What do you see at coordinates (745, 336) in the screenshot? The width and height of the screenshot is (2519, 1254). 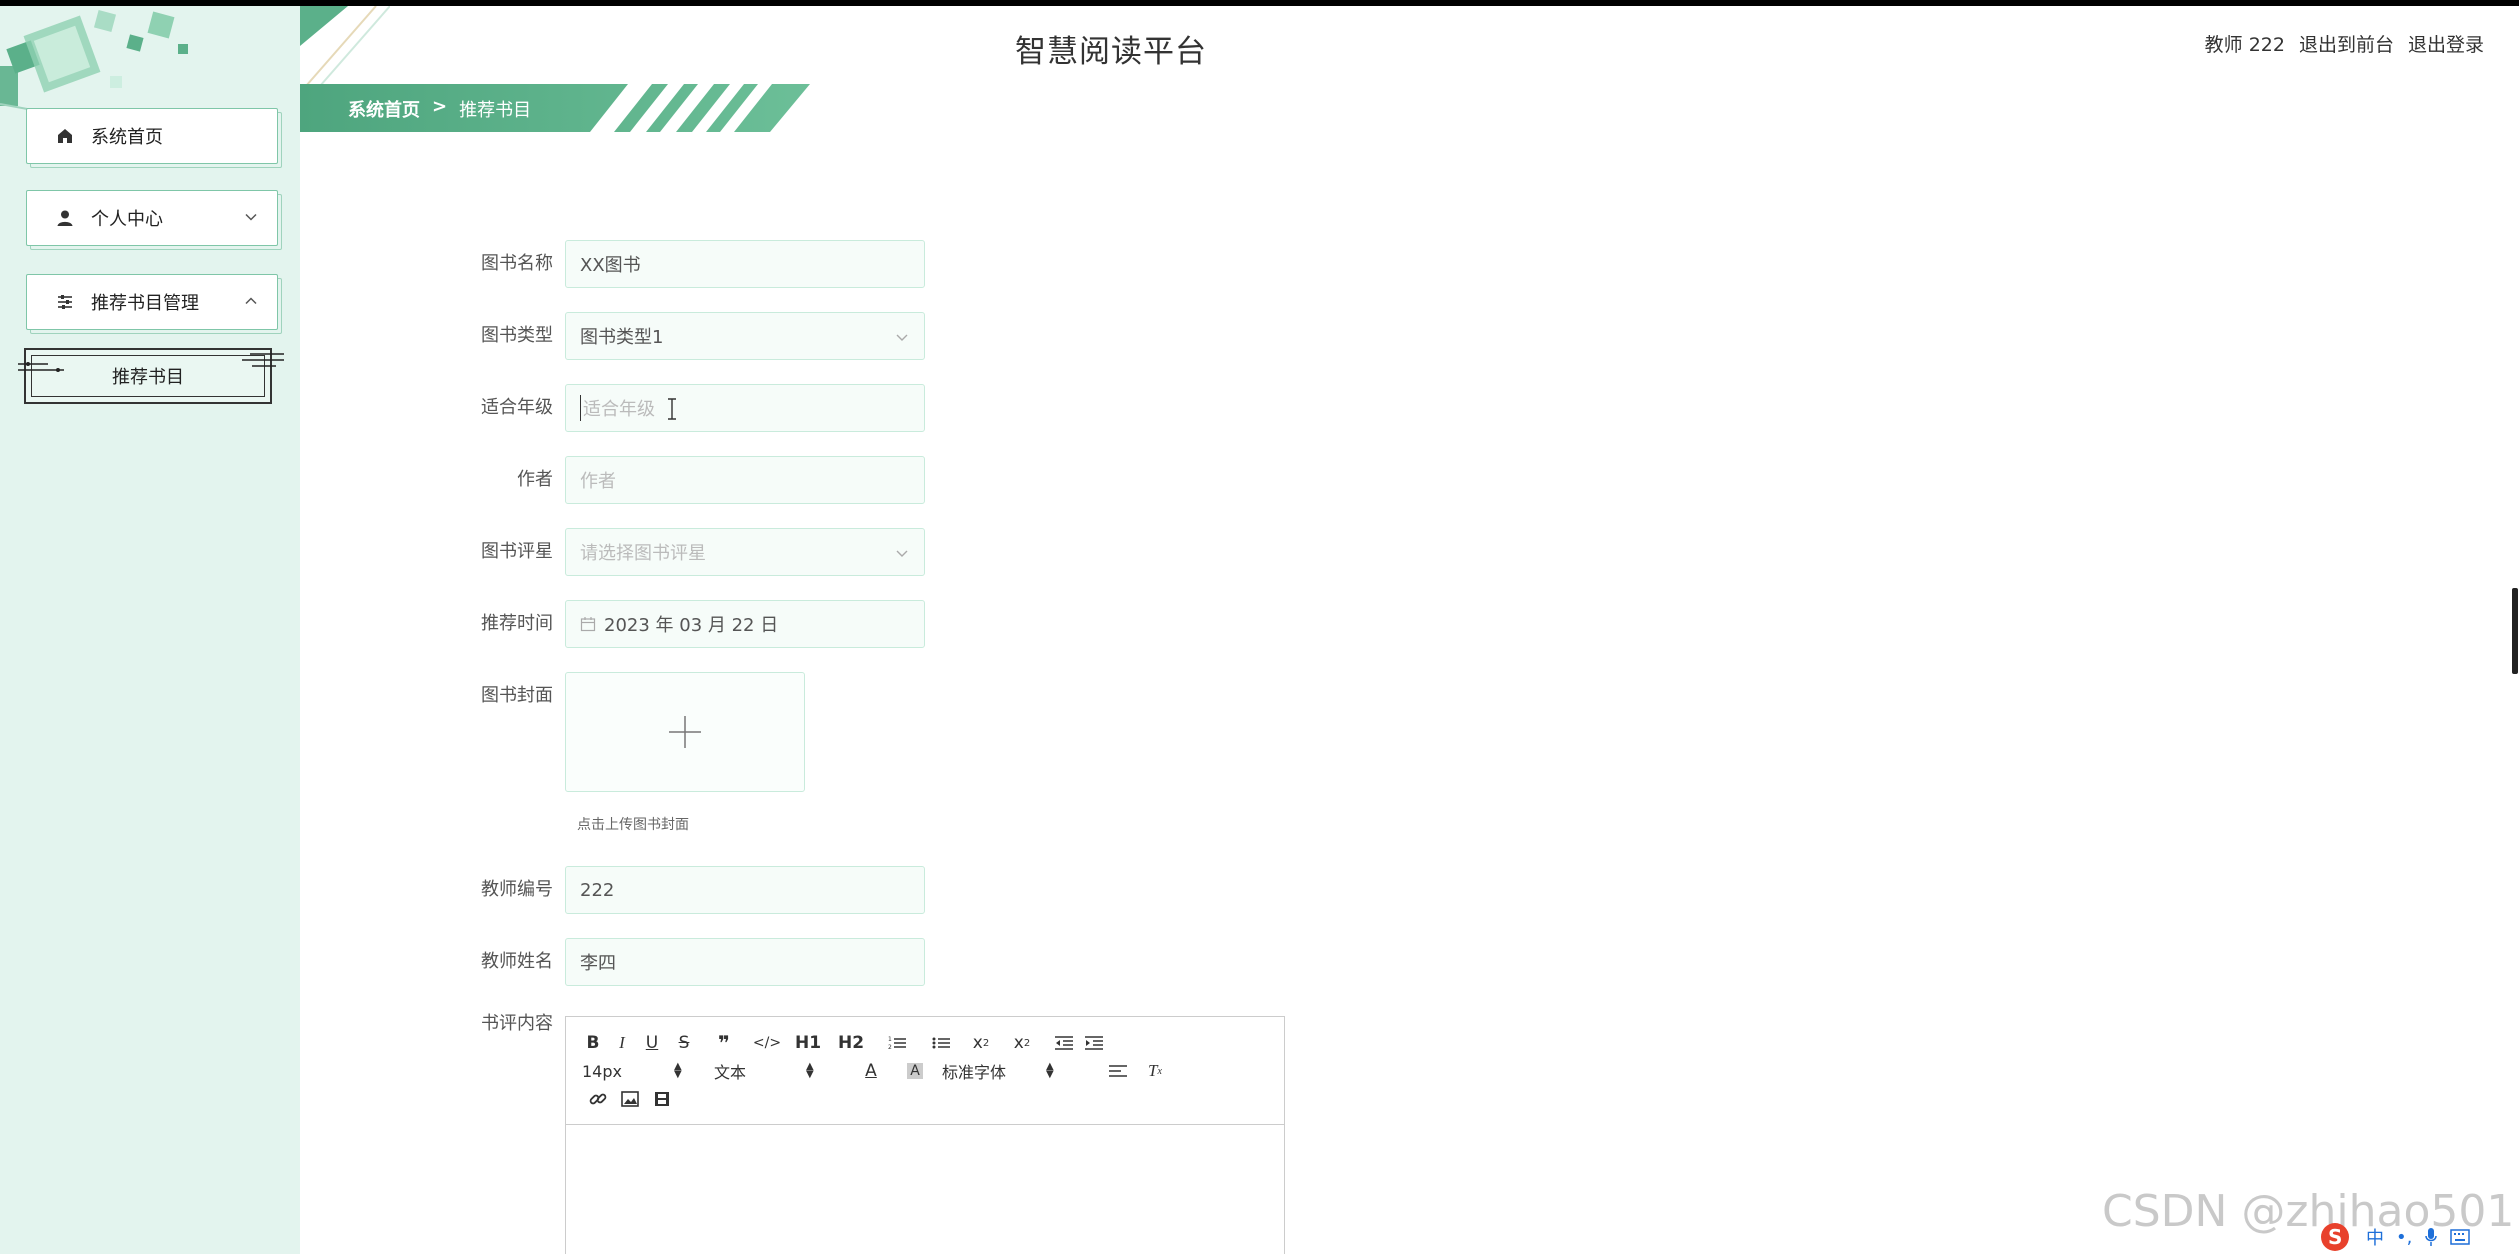 I see `book-type-select: 图书类型1` at bounding box center [745, 336].